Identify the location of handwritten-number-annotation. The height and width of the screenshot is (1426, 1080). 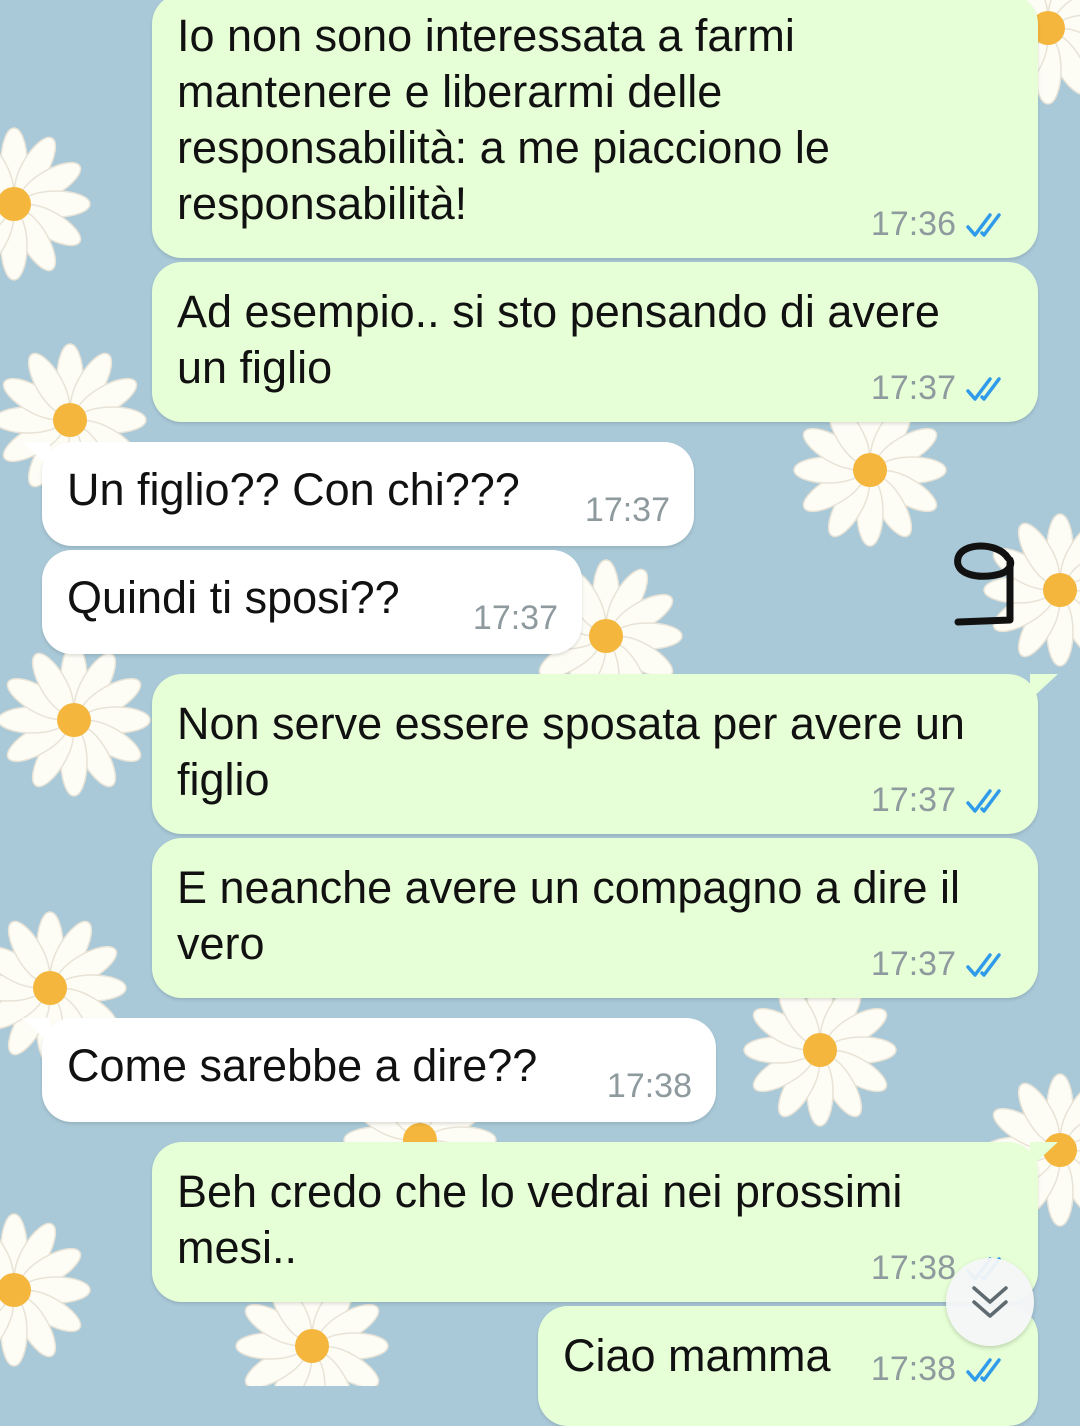
(984, 584).